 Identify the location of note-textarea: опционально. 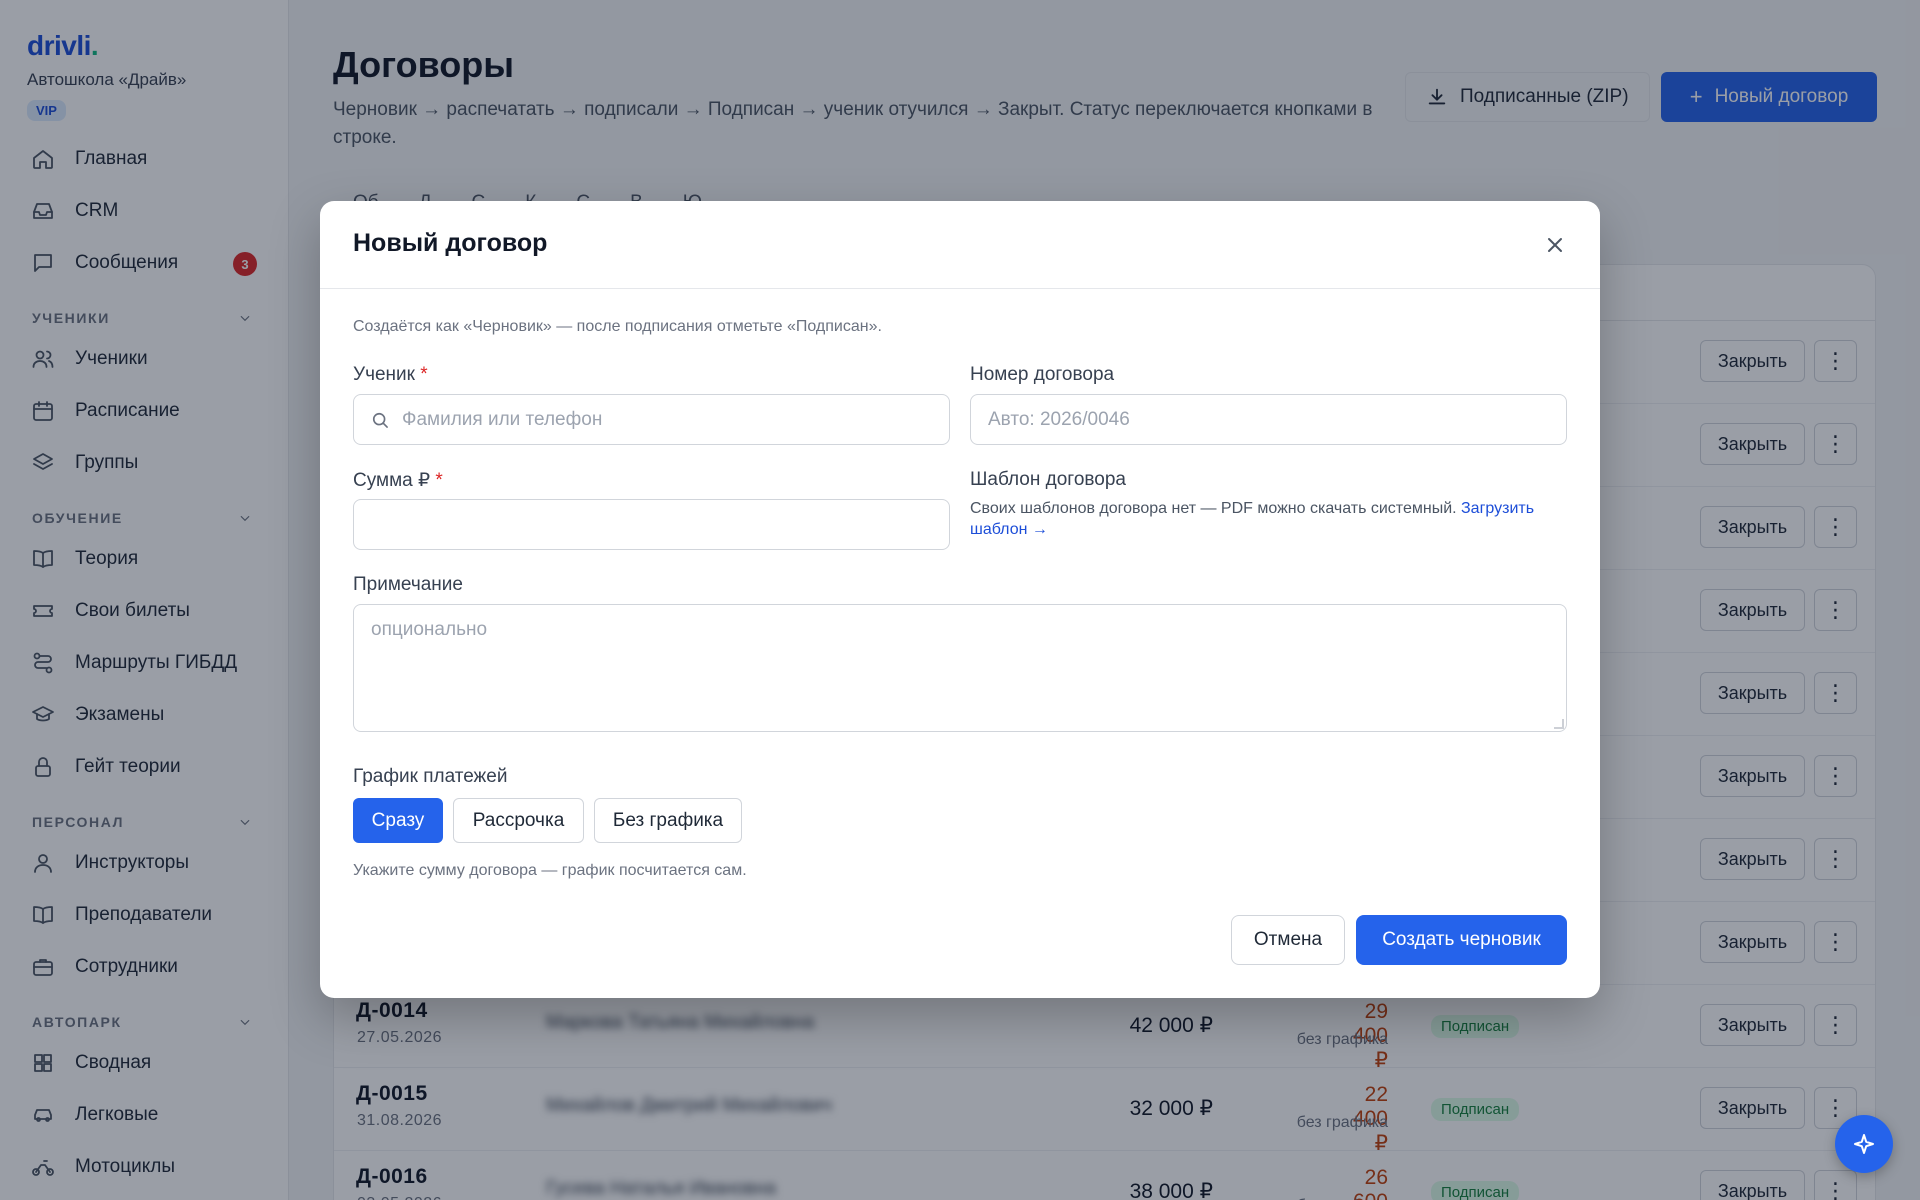
(960, 668).